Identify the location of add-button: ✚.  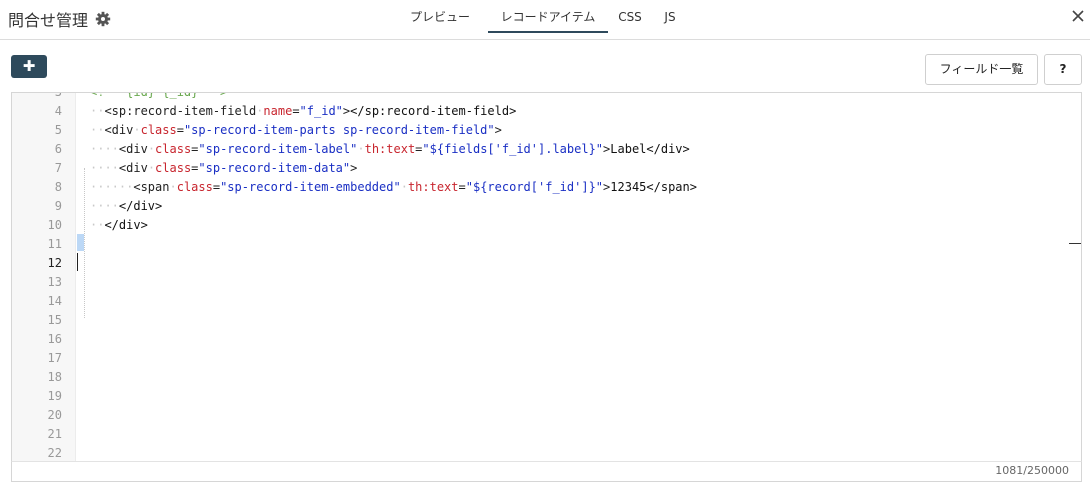
(29, 66).